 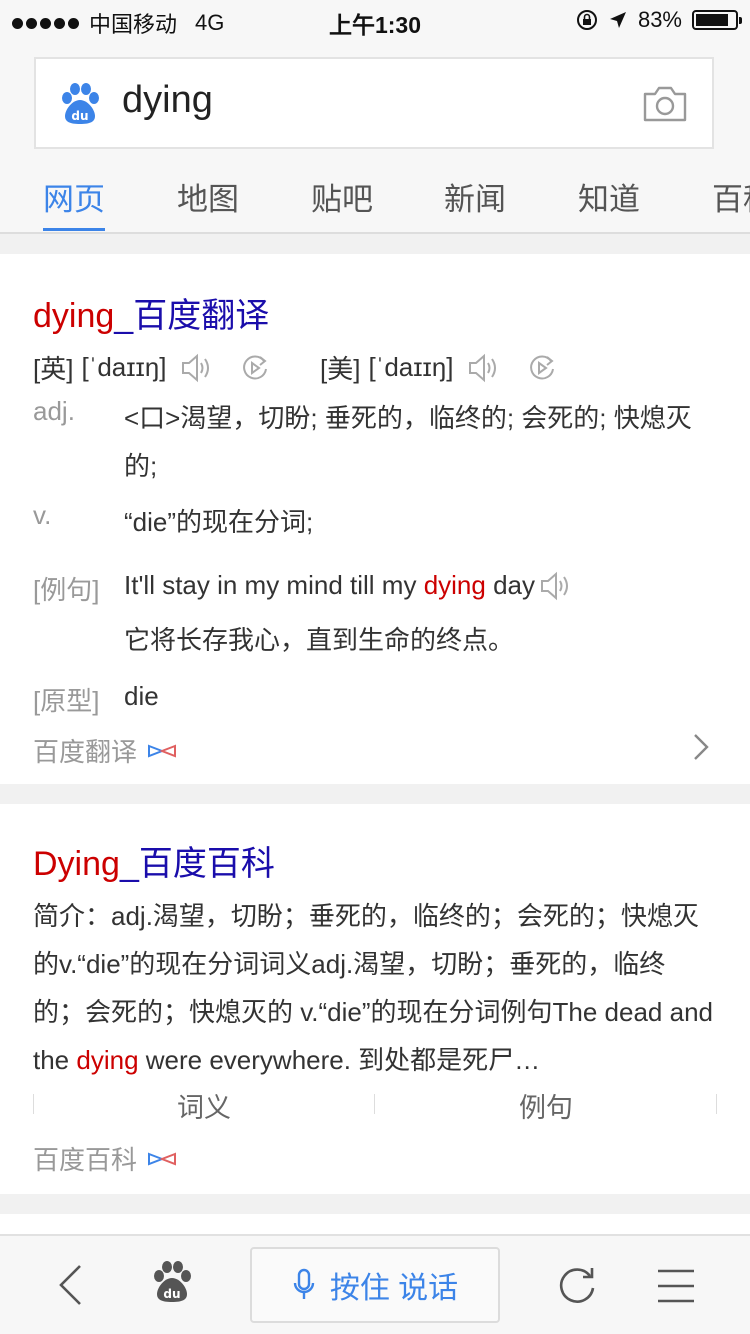 I want to click on header-divider, so click(x=375, y=233).